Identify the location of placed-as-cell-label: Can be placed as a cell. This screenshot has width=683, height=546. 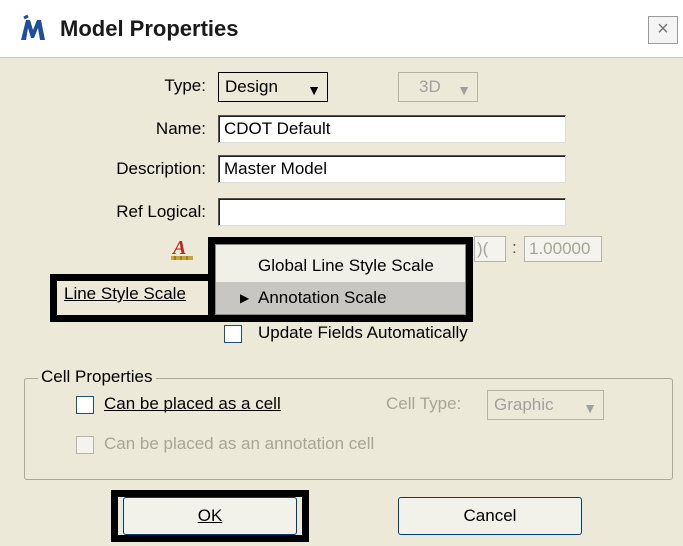
(192, 403).